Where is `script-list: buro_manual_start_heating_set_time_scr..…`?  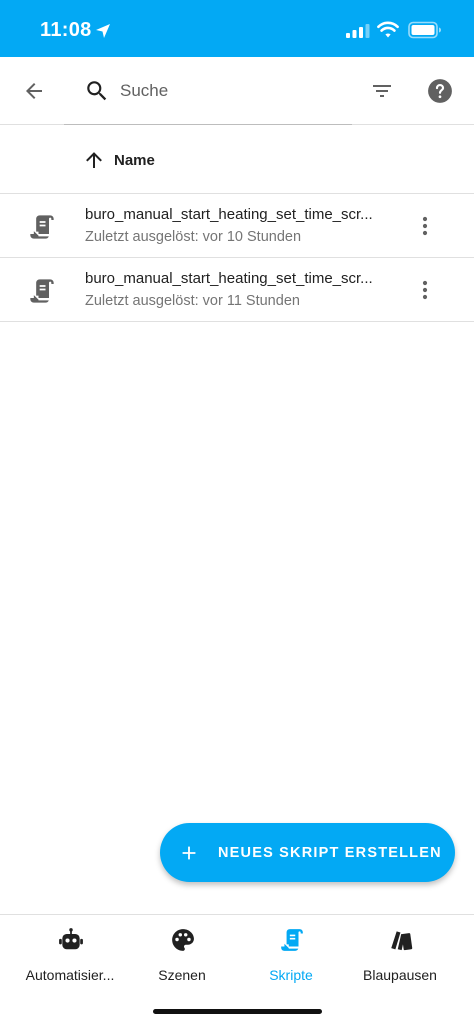
script-list: buro_manual_start_heating_set_time_scr..… is located at coordinates (237, 258).